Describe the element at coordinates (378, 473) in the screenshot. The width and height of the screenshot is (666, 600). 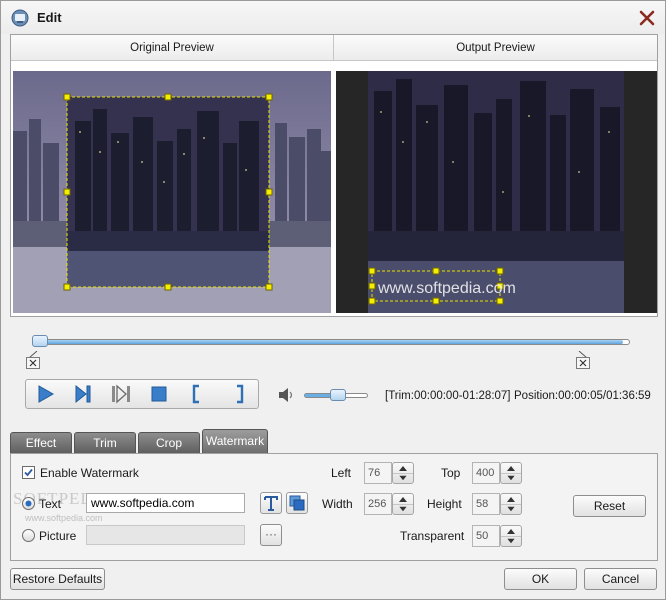
I see `left-value: 76` at that location.